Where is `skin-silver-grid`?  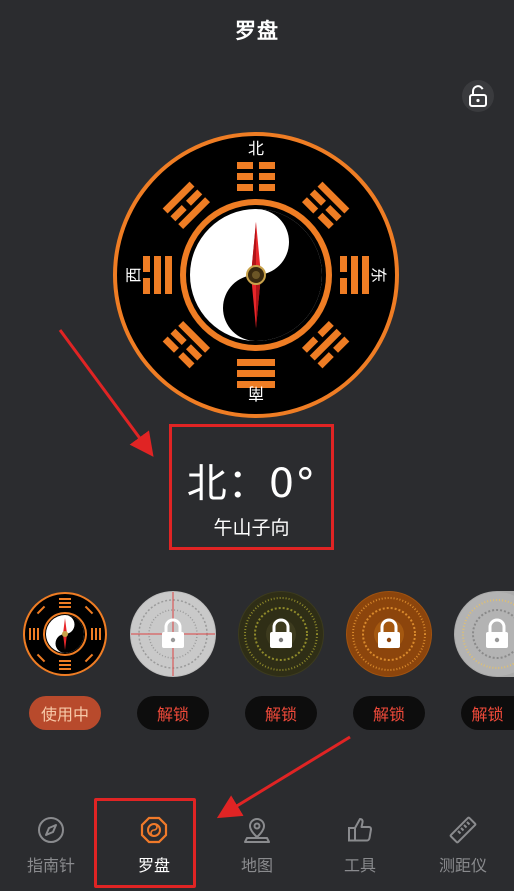
skin-silver-grid is located at coordinates (173, 634).